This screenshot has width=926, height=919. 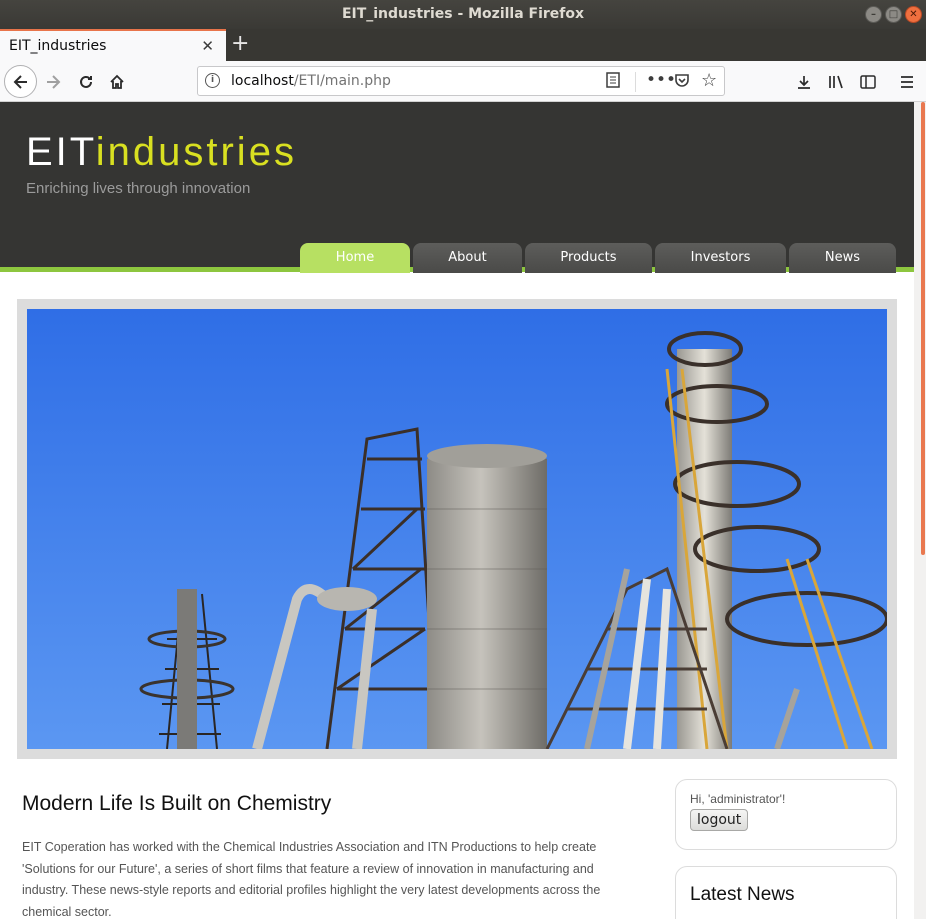 I want to click on navigation-toolbar: i localhost/ETI/main.php ••• ☆, so click(x=463, y=81).